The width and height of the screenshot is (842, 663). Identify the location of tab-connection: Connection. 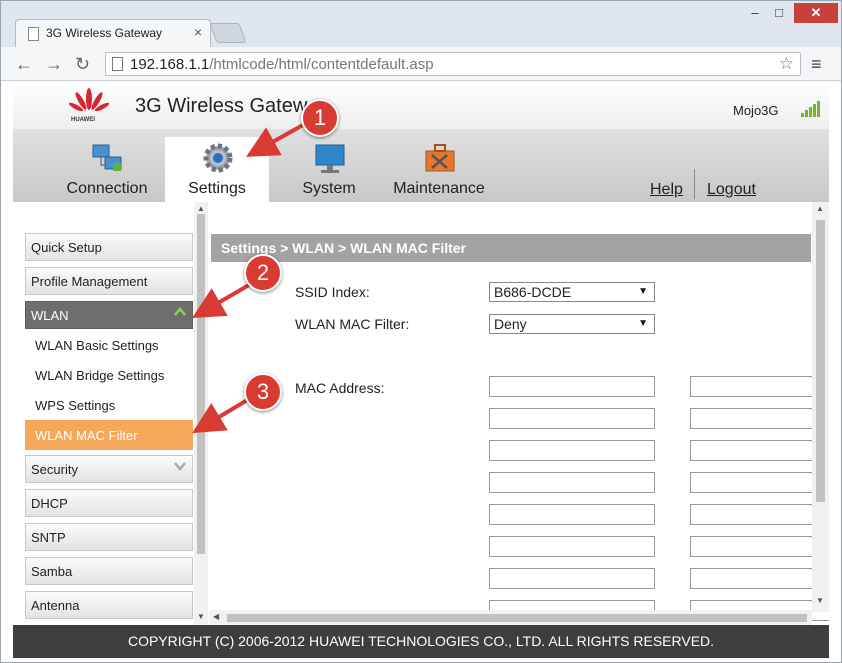
(107, 169).